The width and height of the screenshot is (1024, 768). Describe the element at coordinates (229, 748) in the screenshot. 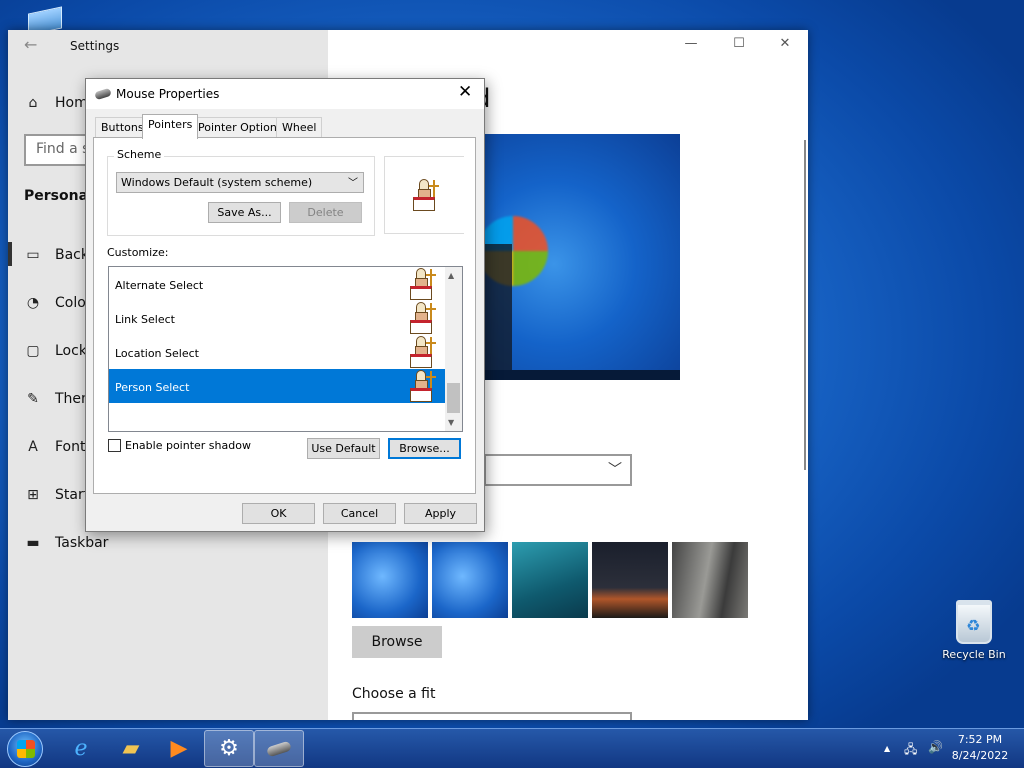

I see `settings-gear-icon: ⚙` at that location.